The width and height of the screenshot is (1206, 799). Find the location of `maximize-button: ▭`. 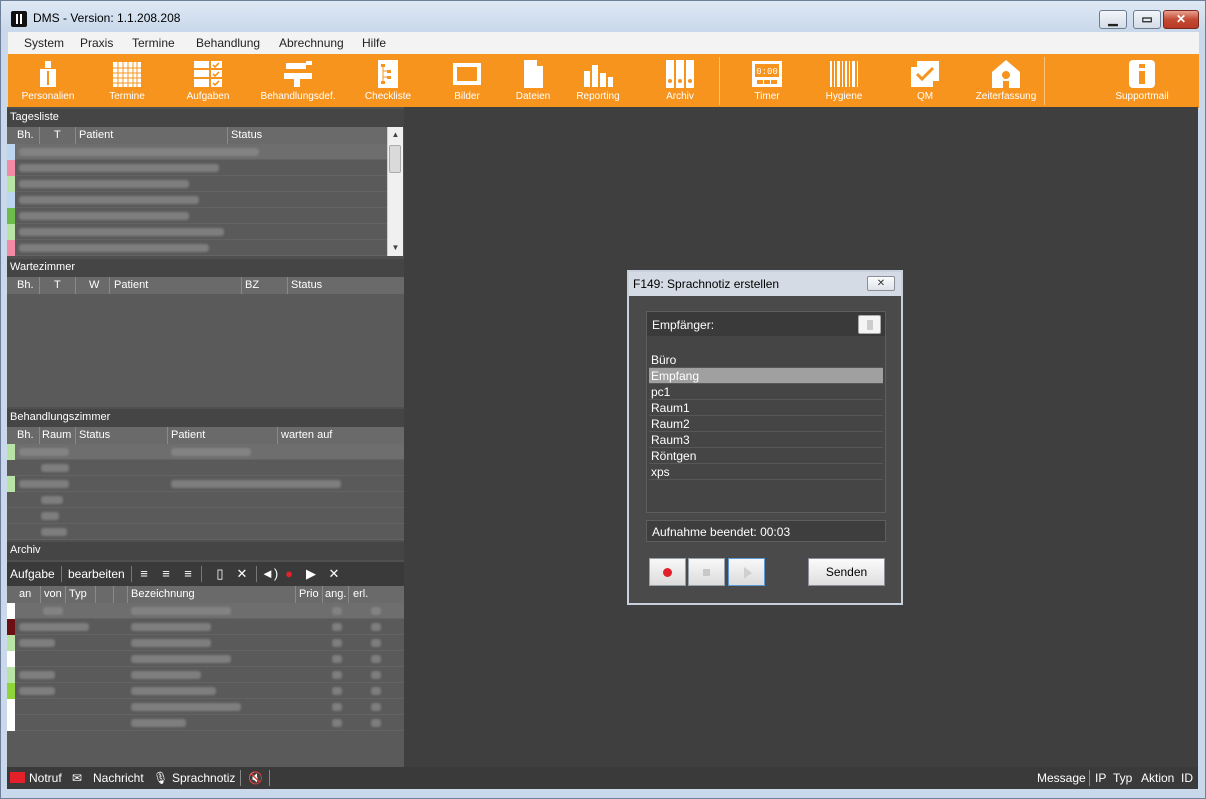

maximize-button: ▭ is located at coordinates (1147, 19).